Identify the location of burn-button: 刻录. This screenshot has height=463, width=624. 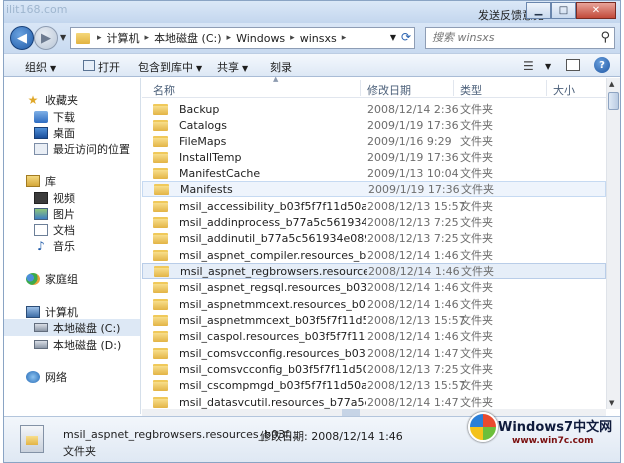
(281, 67).